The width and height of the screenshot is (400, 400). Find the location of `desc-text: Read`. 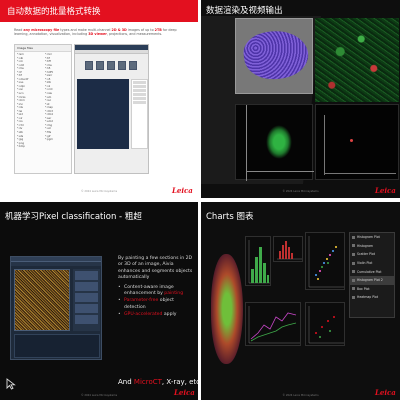

desc-text: Read is located at coordinates (19, 30).